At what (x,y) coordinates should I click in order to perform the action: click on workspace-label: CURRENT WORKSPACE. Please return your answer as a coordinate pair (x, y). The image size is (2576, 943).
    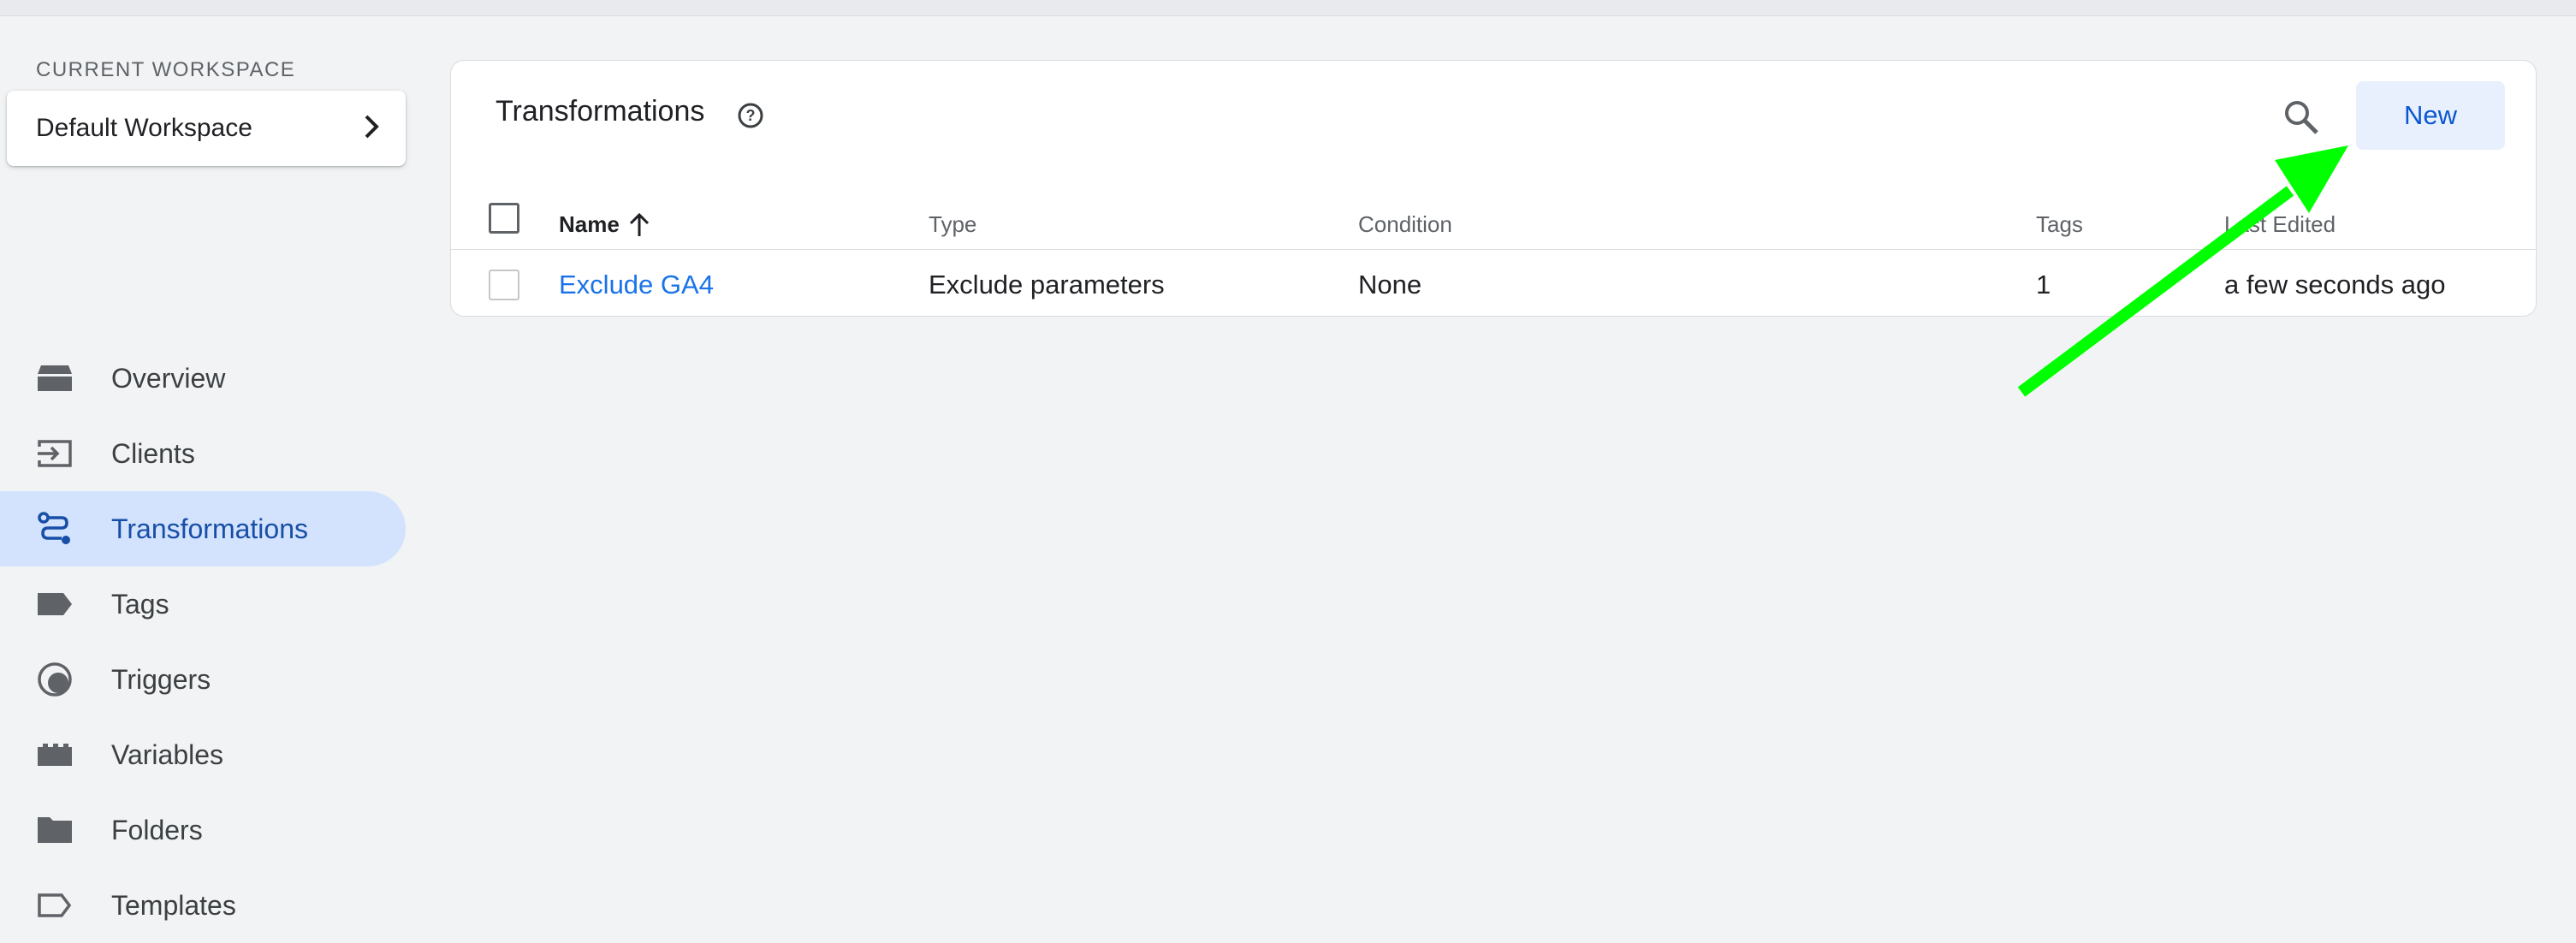
    Looking at the image, I should click on (166, 69).